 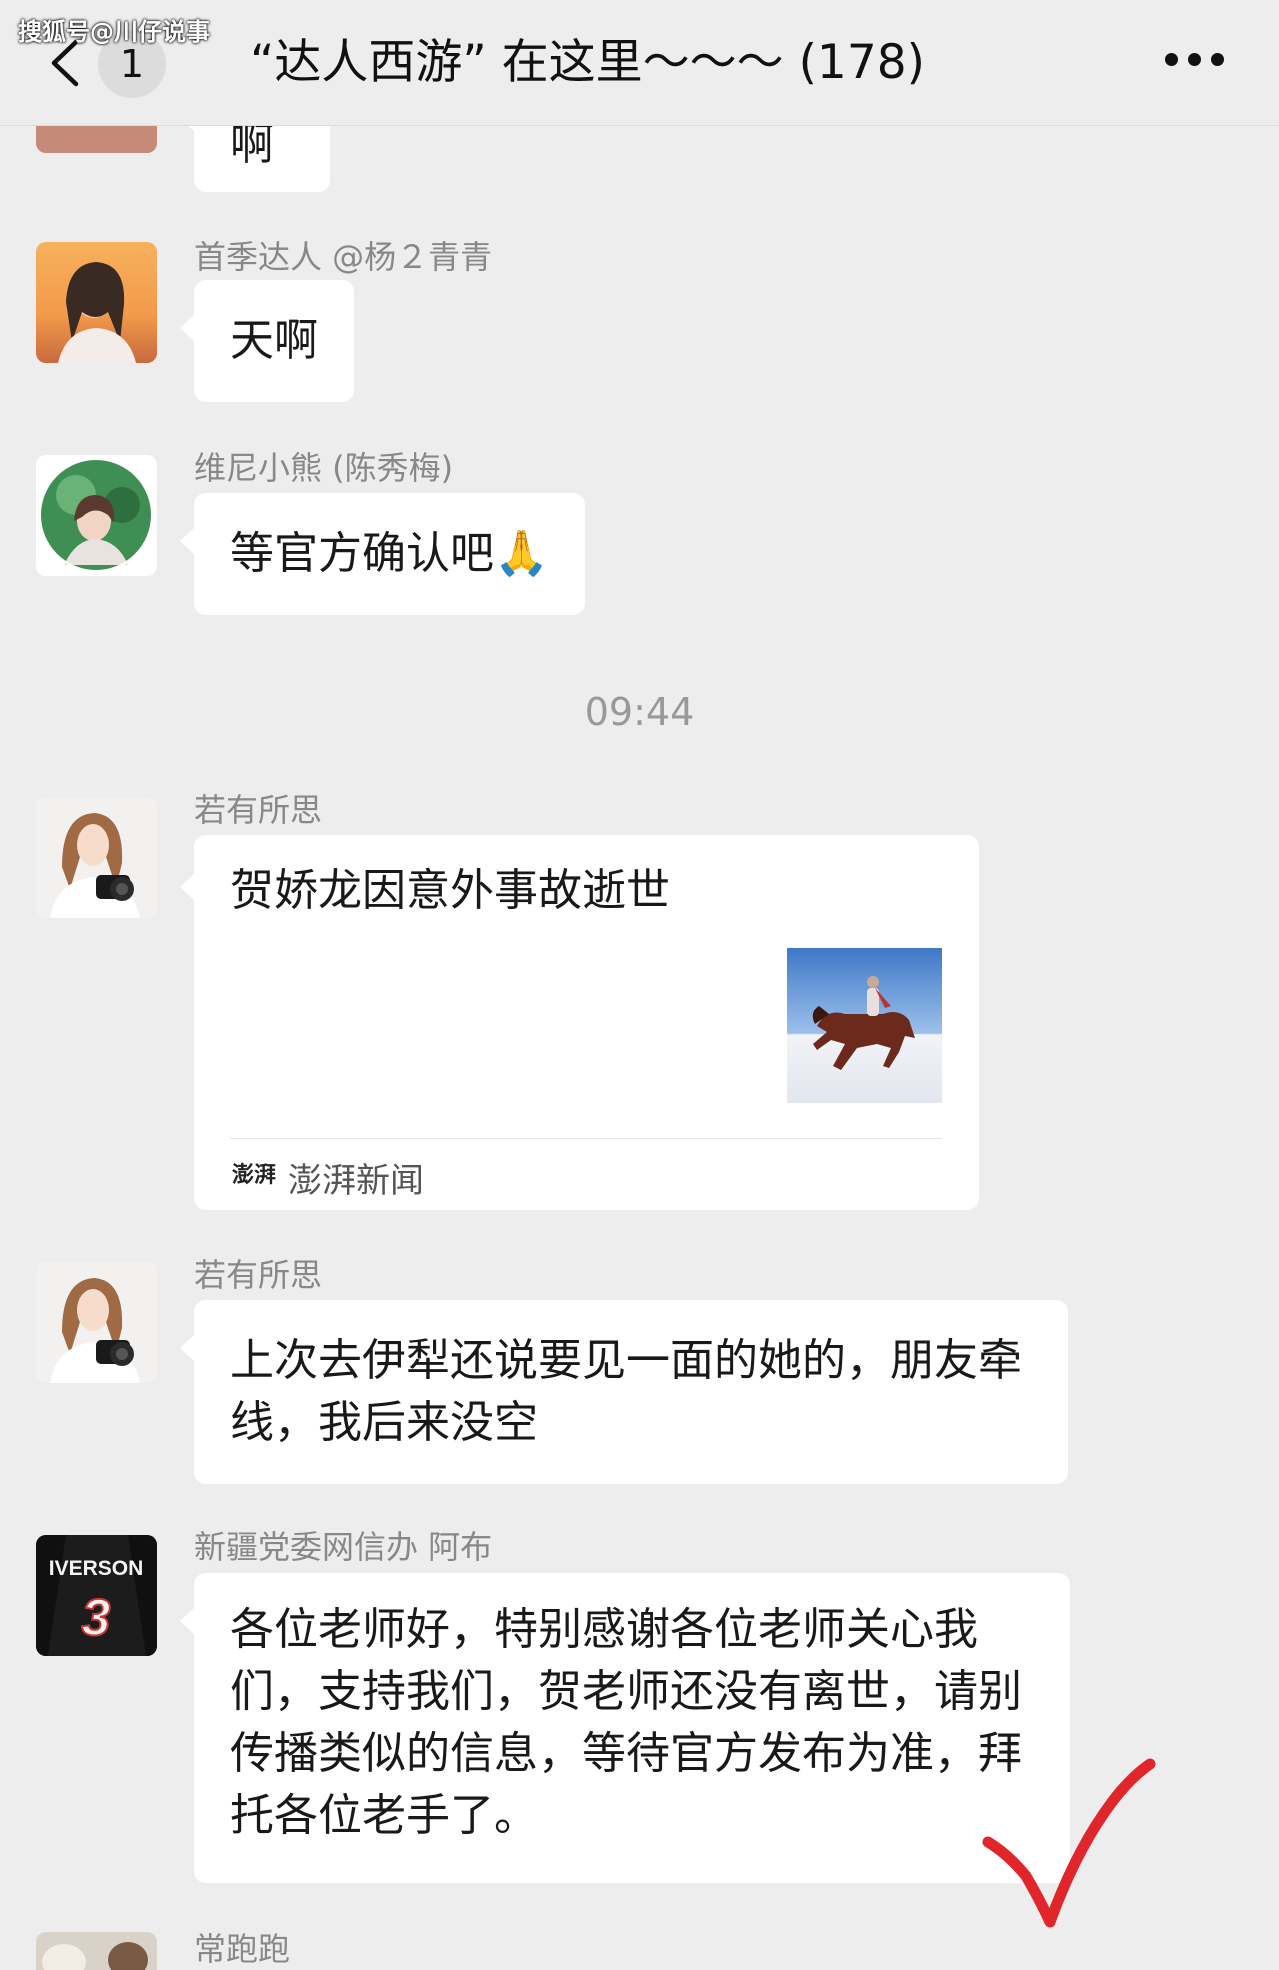 What do you see at coordinates (242, 1949) in the screenshot?
I see `sender-name: 常跑跑` at bounding box center [242, 1949].